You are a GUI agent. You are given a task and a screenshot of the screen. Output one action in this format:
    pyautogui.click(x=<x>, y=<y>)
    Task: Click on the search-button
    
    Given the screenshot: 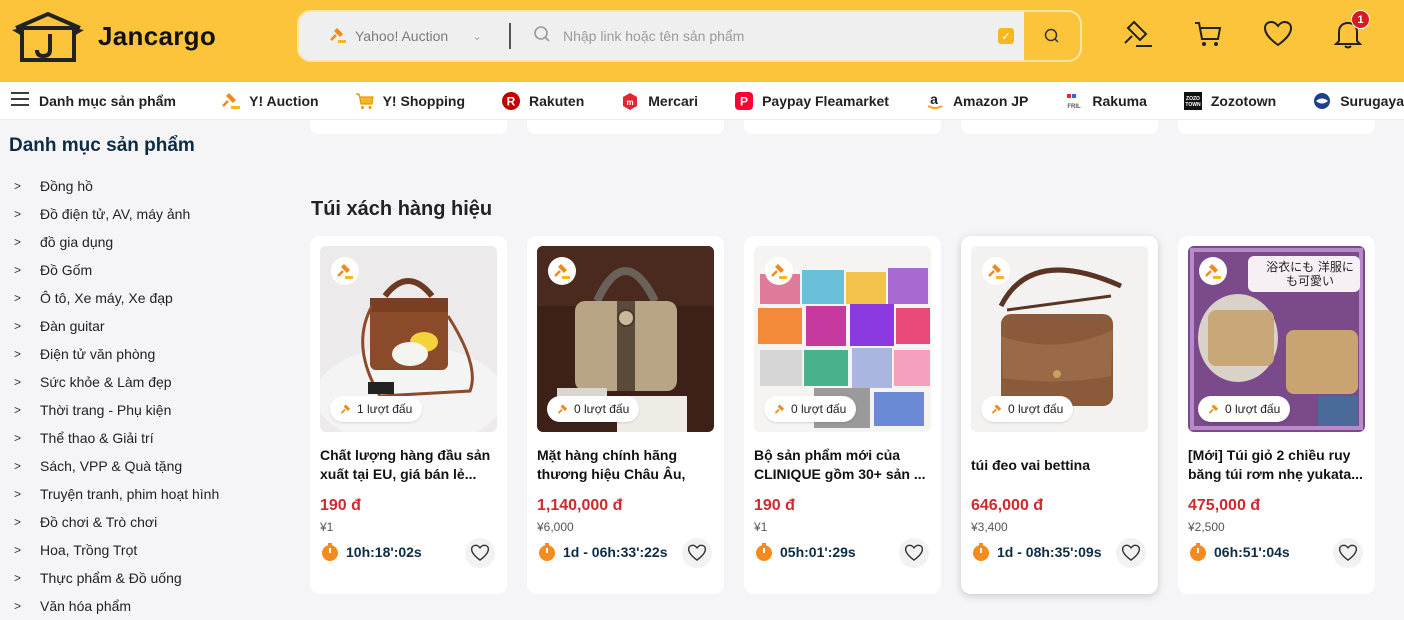 What is the action you would take?
    pyautogui.click(x=1052, y=36)
    